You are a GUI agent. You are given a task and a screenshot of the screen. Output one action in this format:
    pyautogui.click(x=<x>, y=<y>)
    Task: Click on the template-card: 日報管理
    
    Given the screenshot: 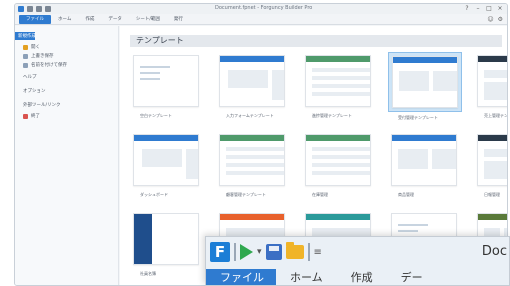 What is the action you would take?
    pyautogui.click(x=490, y=164)
    